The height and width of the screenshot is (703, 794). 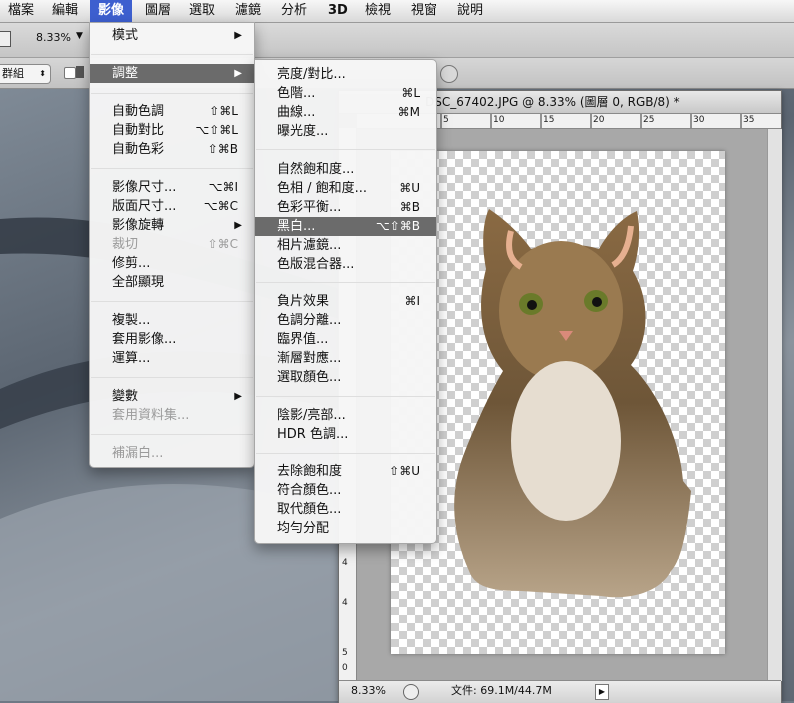 I want to click on play-arrow-icon: ▶, so click(x=602, y=692).